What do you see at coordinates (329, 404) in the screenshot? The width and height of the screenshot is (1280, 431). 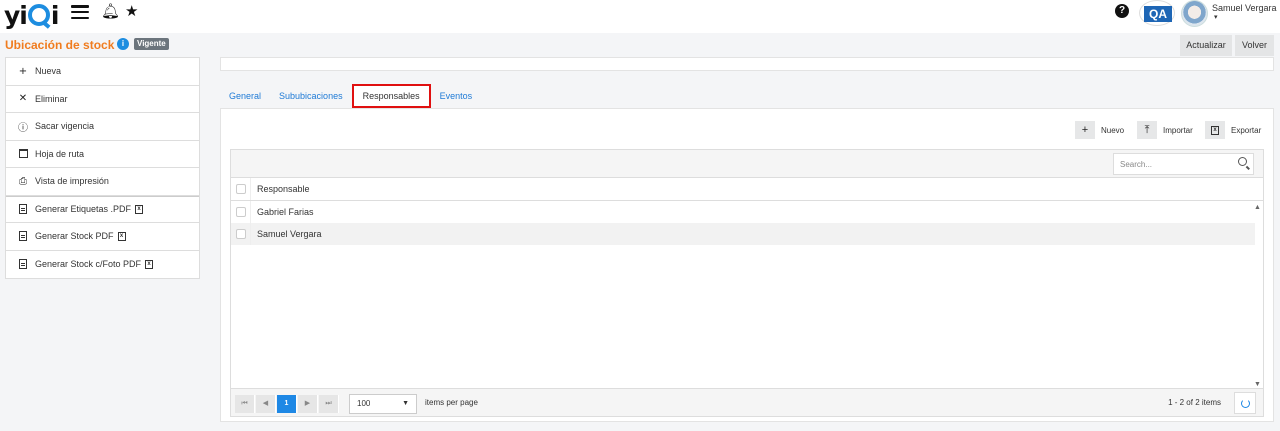 I see `last-page-button: ⏭` at bounding box center [329, 404].